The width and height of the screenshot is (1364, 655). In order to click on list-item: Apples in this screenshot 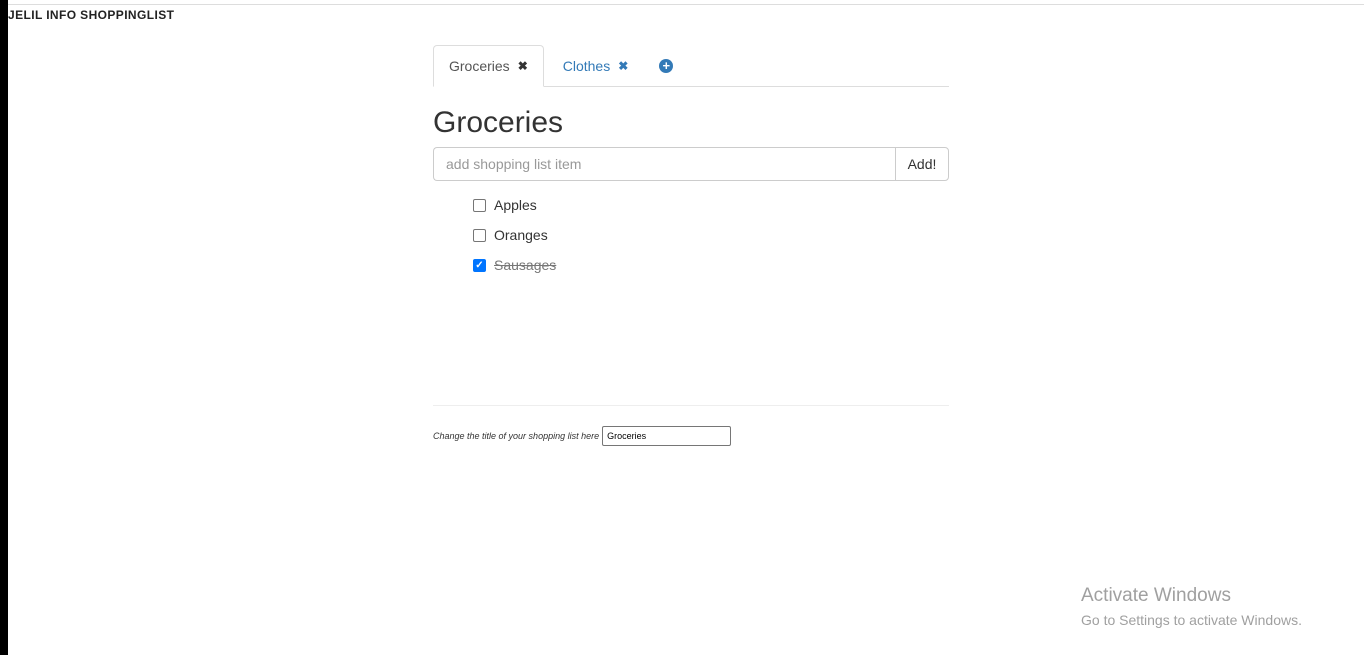, I will do `click(711, 205)`.